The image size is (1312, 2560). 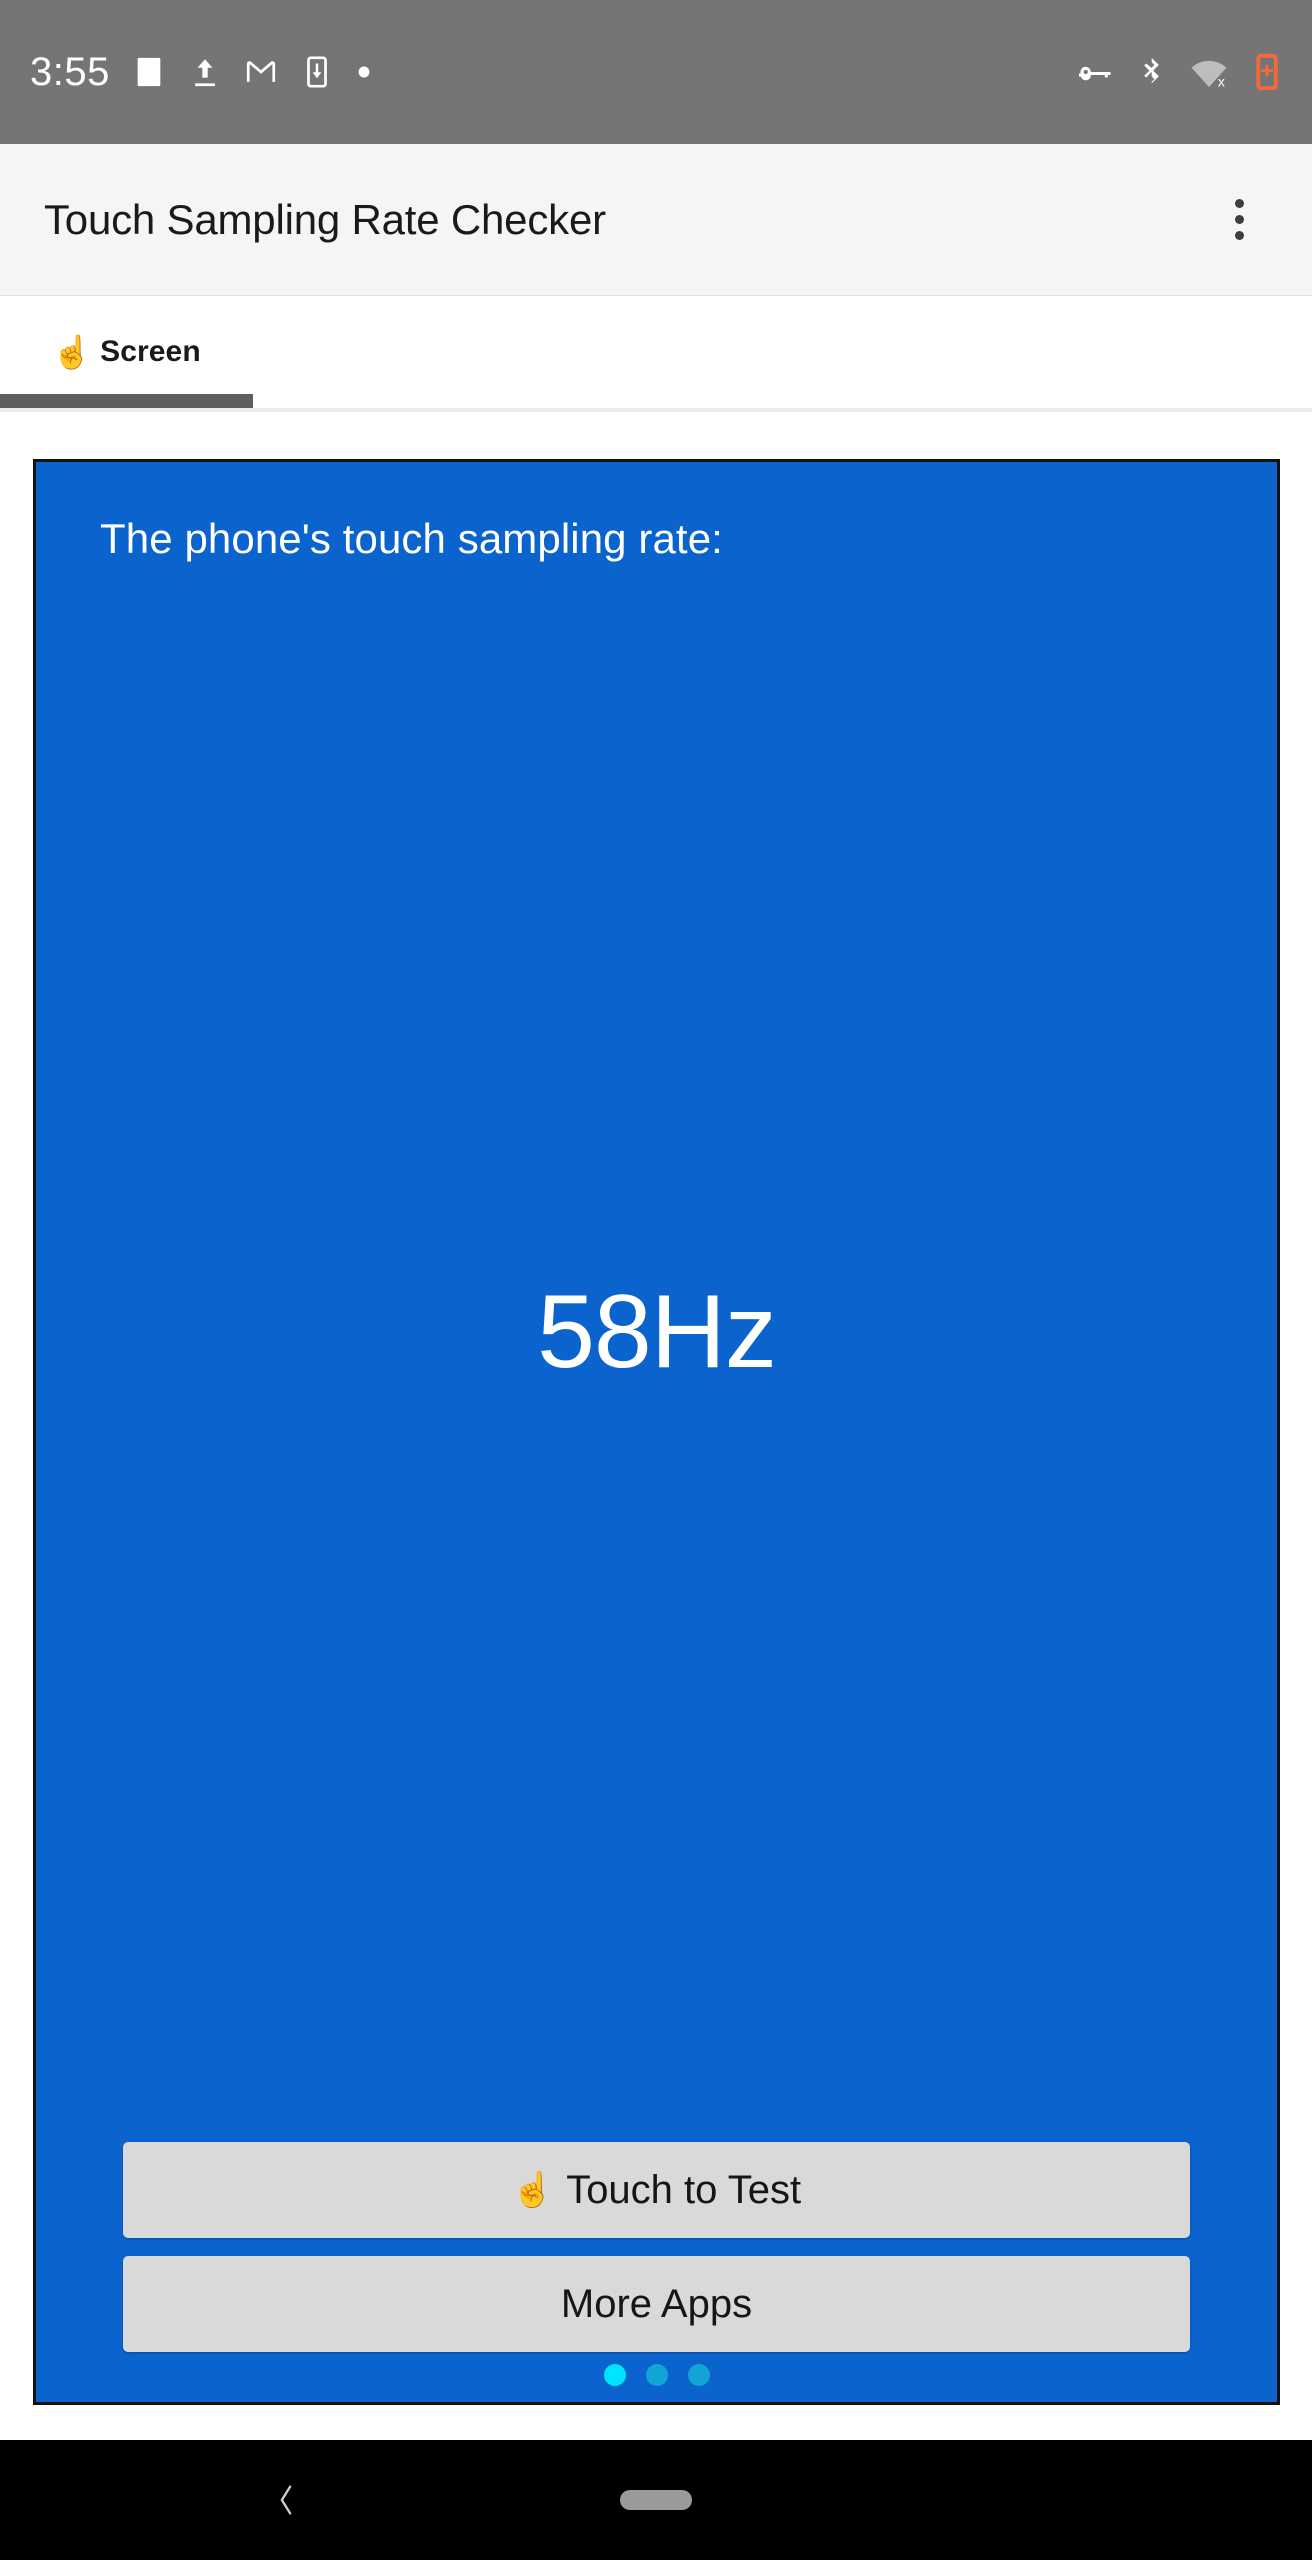 What do you see at coordinates (1095, 73) in the screenshot?
I see `vpn-key-icon` at bounding box center [1095, 73].